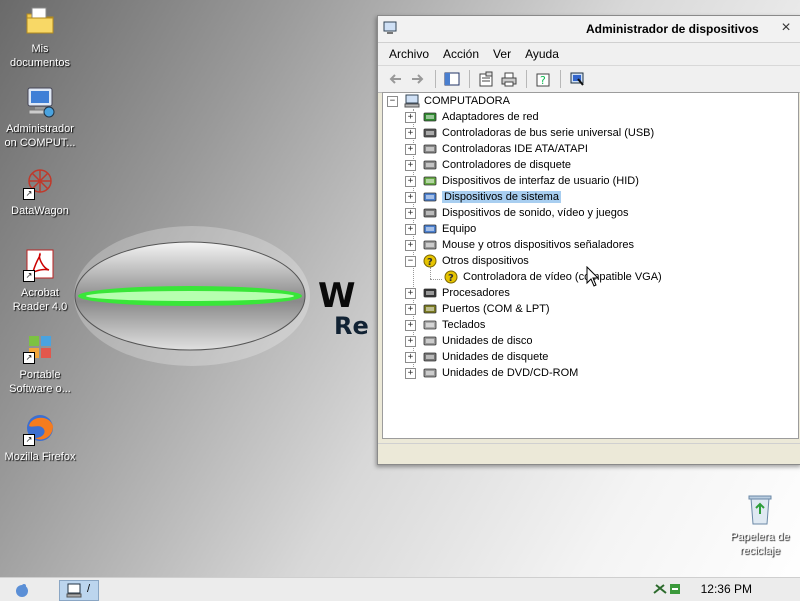  What do you see at coordinates (502, 54) in the screenshot?
I see `menu-ver: Ver` at bounding box center [502, 54].